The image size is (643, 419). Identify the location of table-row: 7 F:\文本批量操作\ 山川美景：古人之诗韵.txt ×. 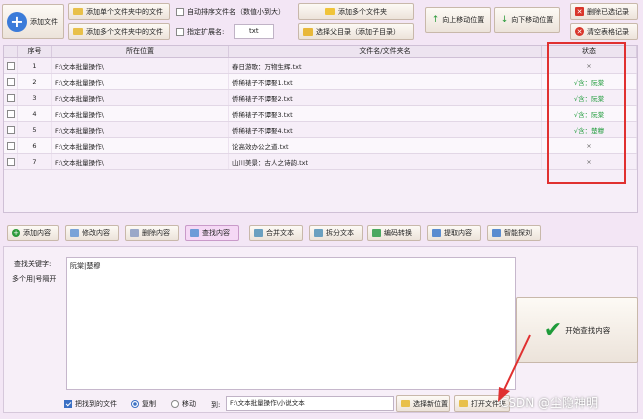
(320, 162).